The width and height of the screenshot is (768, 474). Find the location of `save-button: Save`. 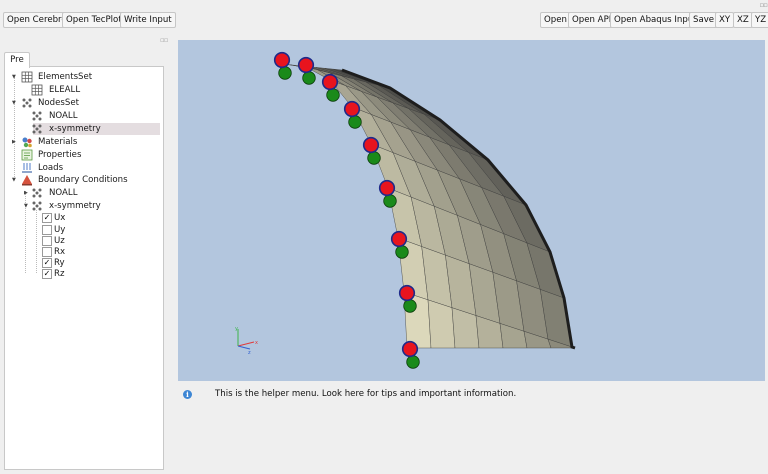

save-button: Save is located at coordinates (704, 20).